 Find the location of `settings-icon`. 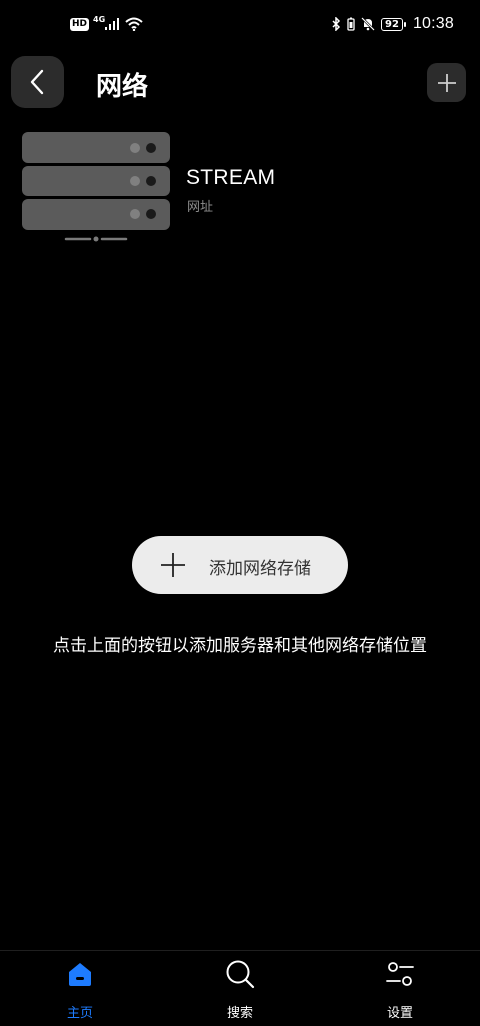

settings-icon is located at coordinates (400, 974).